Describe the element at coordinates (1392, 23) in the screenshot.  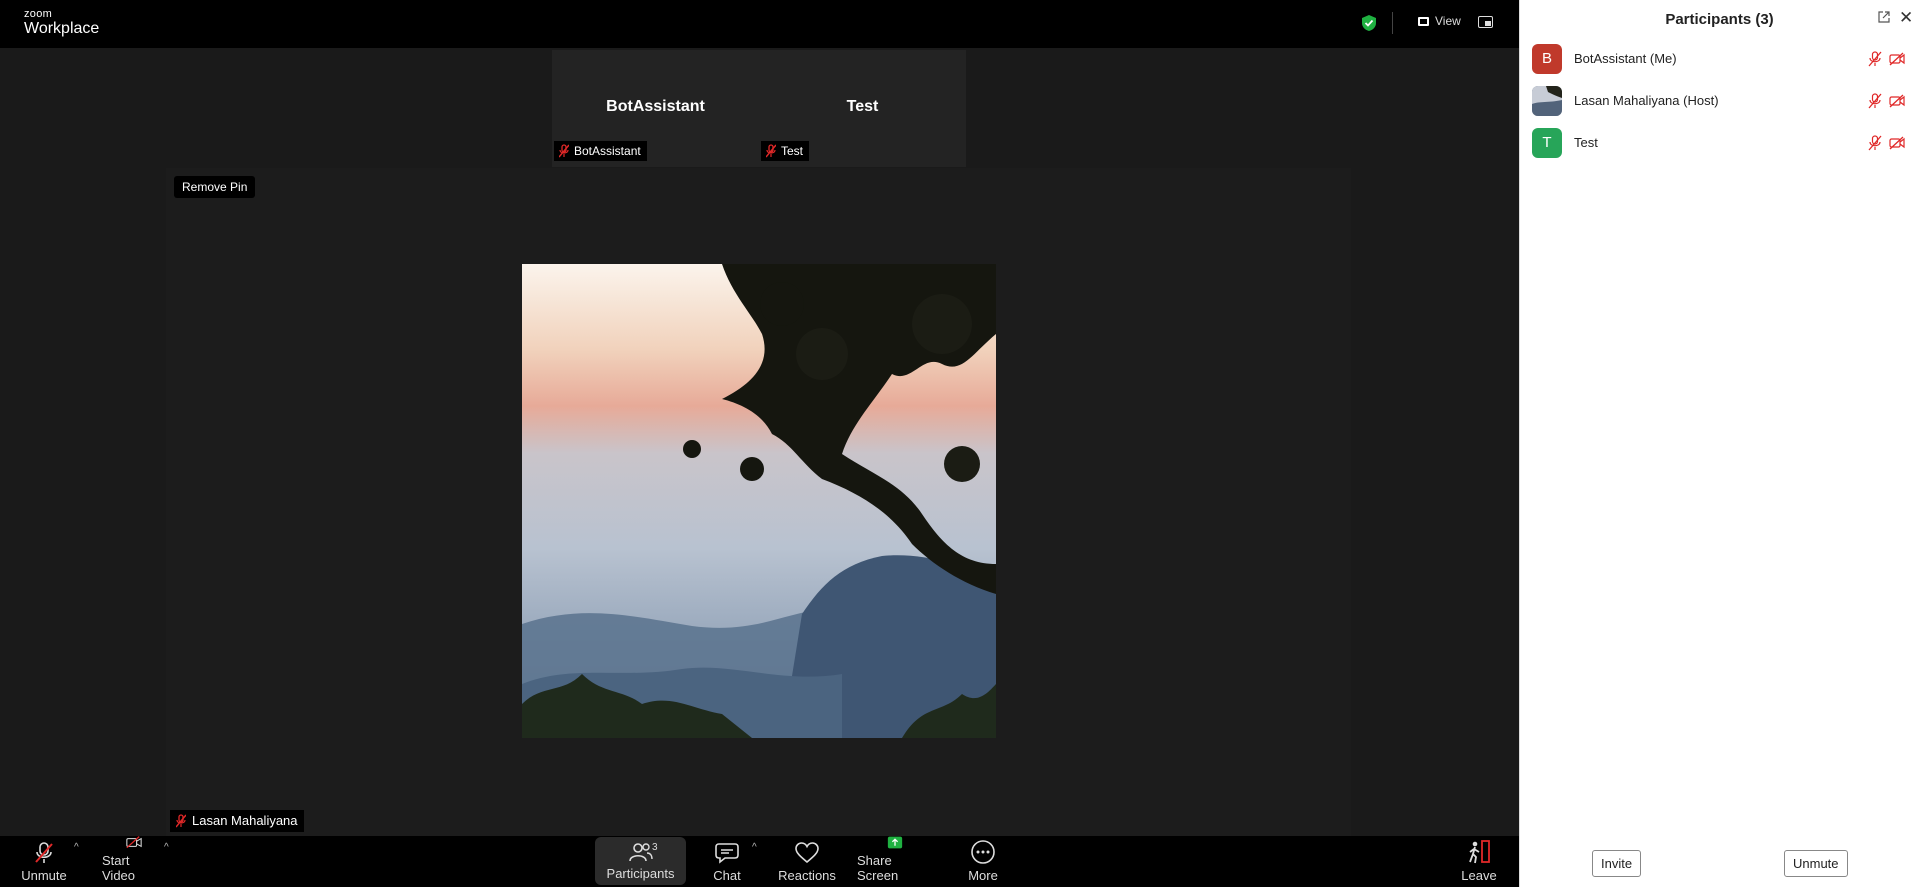
I see `topbar-divider` at that location.